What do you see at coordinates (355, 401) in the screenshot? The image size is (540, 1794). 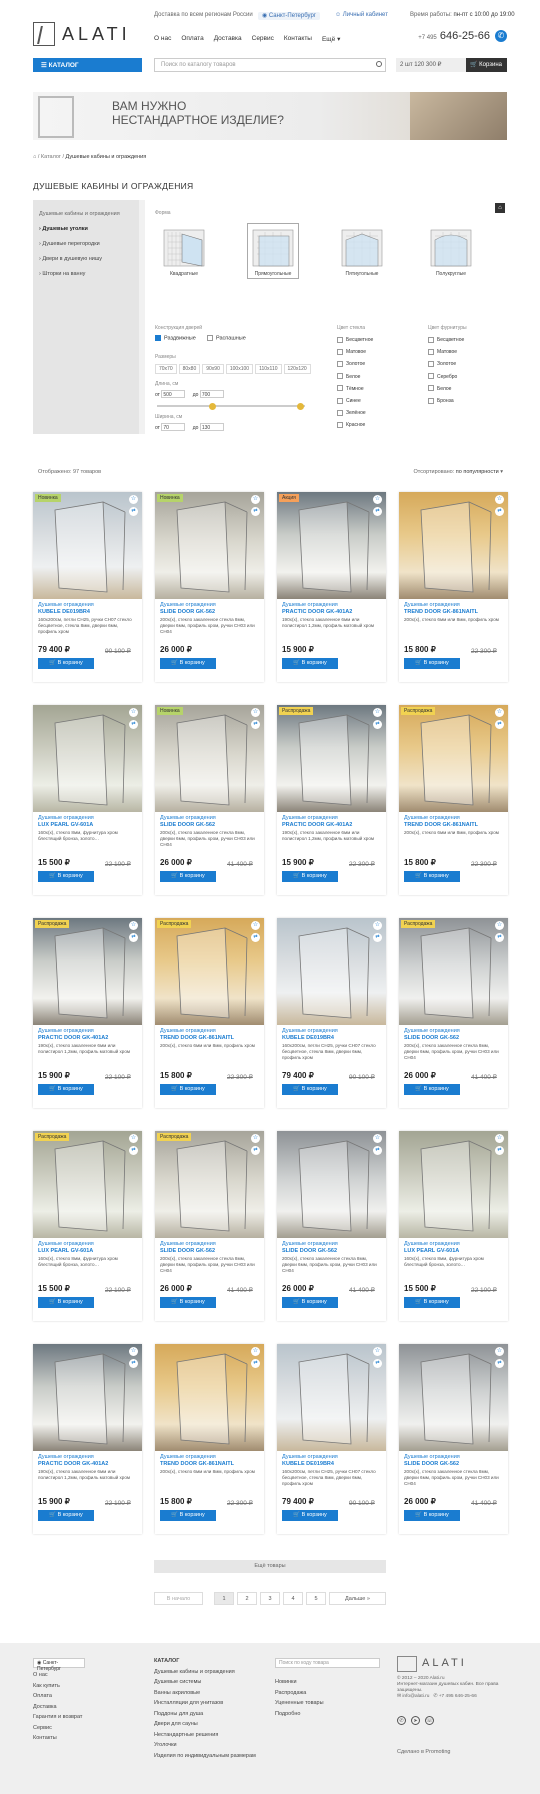 I see `glass-option: Синее` at bounding box center [355, 401].